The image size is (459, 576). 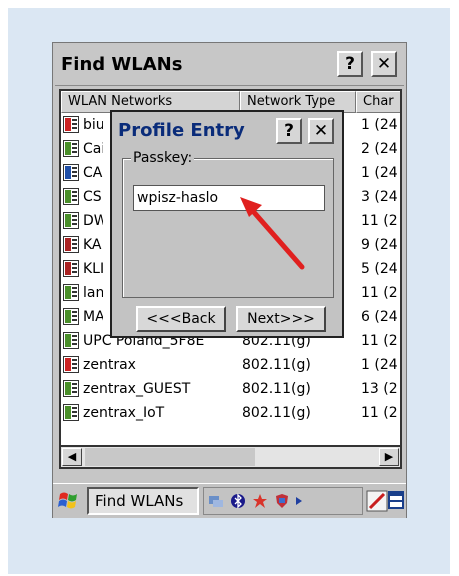 What do you see at coordinates (272, 233) in the screenshot?
I see `annotation-arrow-icon` at bounding box center [272, 233].